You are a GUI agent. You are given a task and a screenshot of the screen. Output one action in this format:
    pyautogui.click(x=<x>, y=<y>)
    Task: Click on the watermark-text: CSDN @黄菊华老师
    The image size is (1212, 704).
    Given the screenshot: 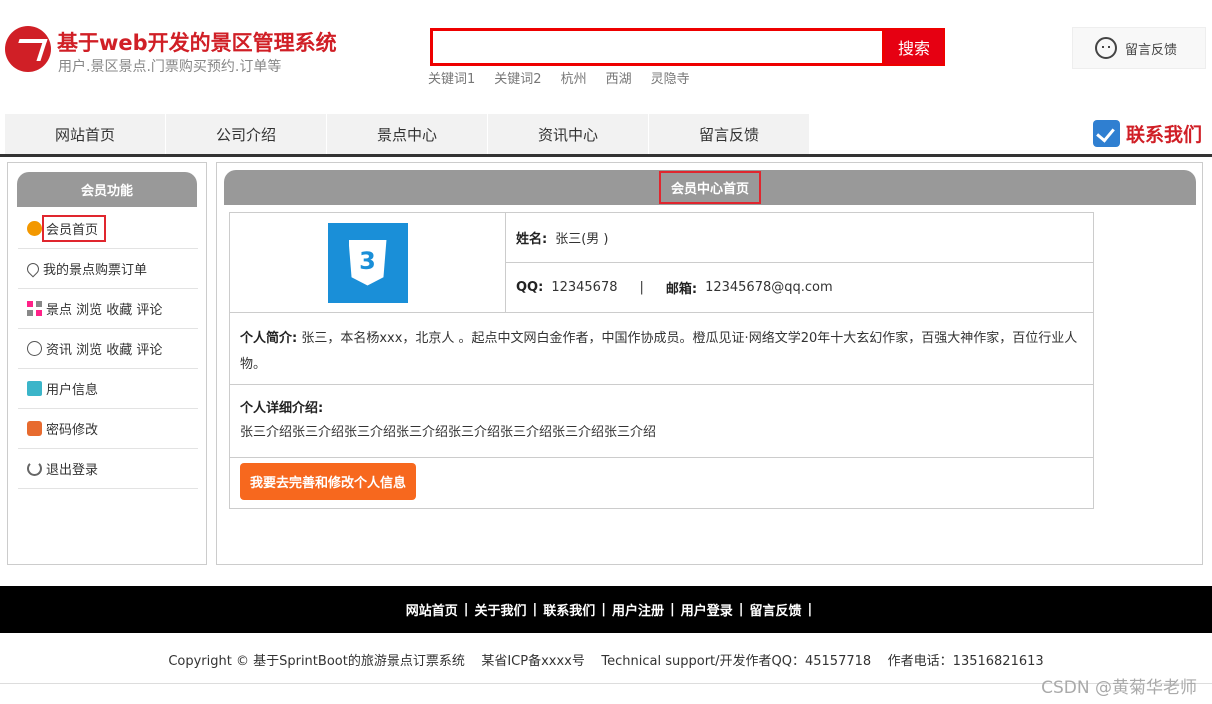 What is the action you would take?
    pyautogui.click(x=1119, y=688)
    